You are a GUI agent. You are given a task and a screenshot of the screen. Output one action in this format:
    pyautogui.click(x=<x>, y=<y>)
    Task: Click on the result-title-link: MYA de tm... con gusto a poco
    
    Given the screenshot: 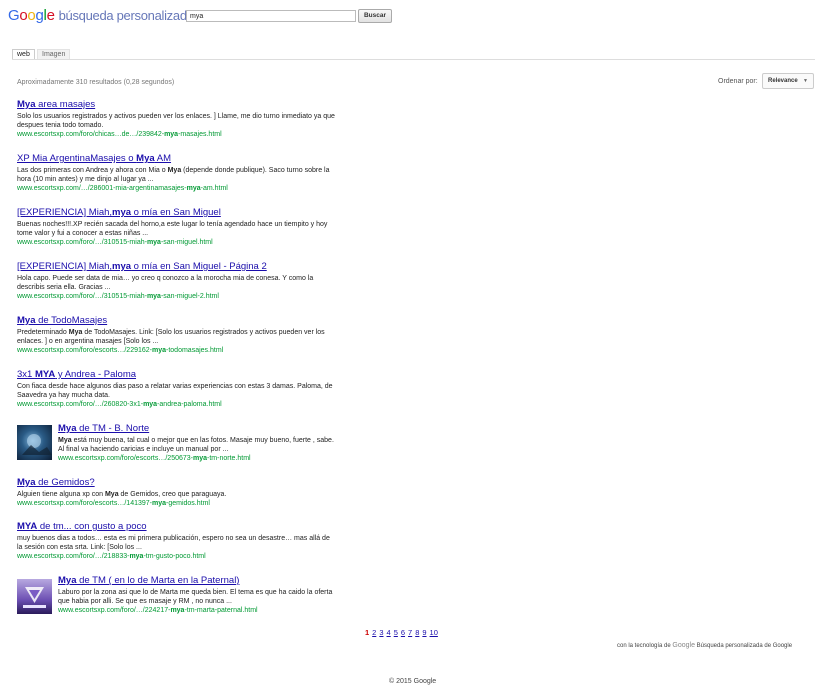 What is the action you would take?
    pyautogui.click(x=176, y=527)
    